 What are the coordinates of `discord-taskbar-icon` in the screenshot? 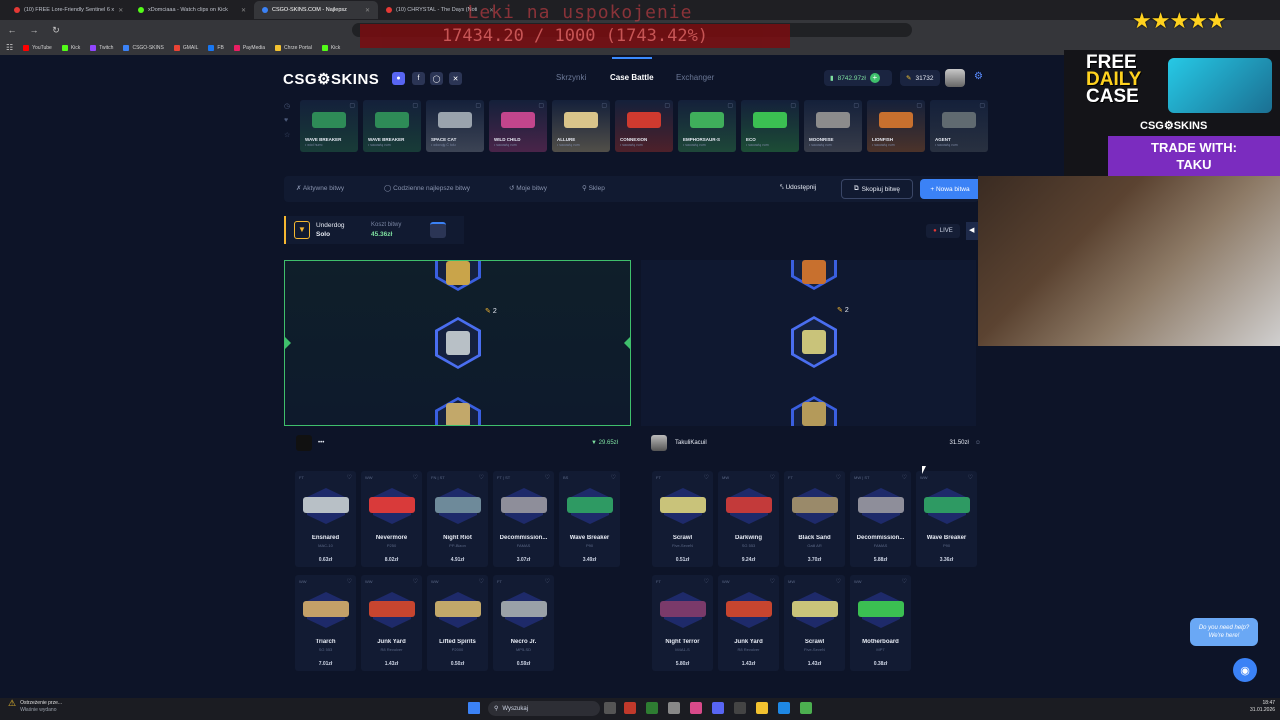 It's located at (718, 708).